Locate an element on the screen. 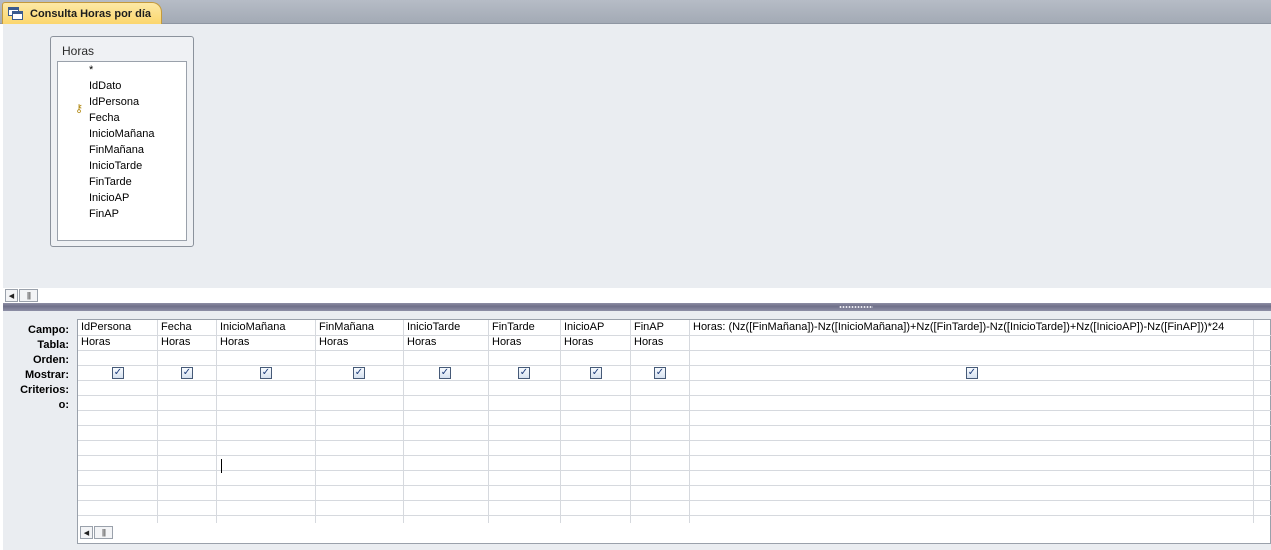  tab-consulta-horas-por-dia: Consulta Horas por día is located at coordinates (82, 13).